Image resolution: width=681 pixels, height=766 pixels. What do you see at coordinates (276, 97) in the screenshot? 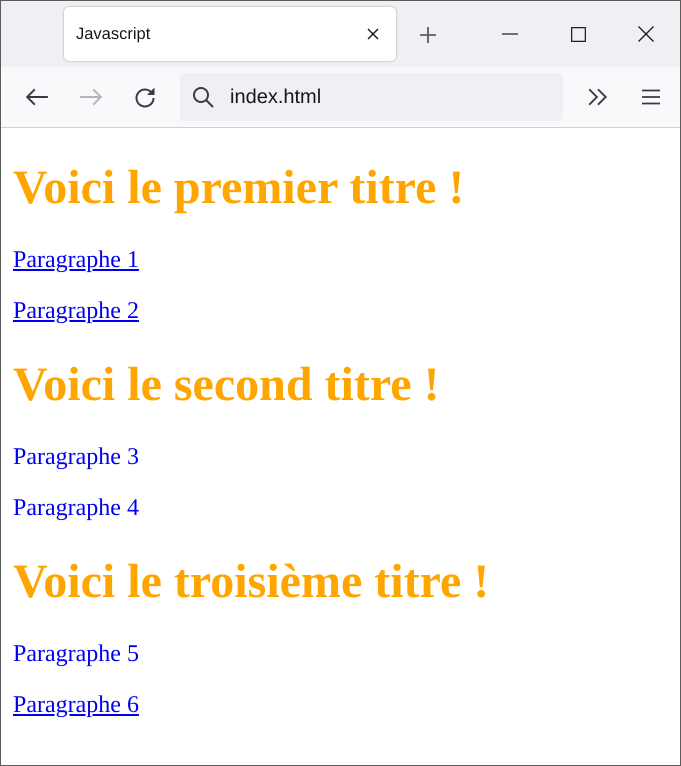
I see `address-text: index.html` at bounding box center [276, 97].